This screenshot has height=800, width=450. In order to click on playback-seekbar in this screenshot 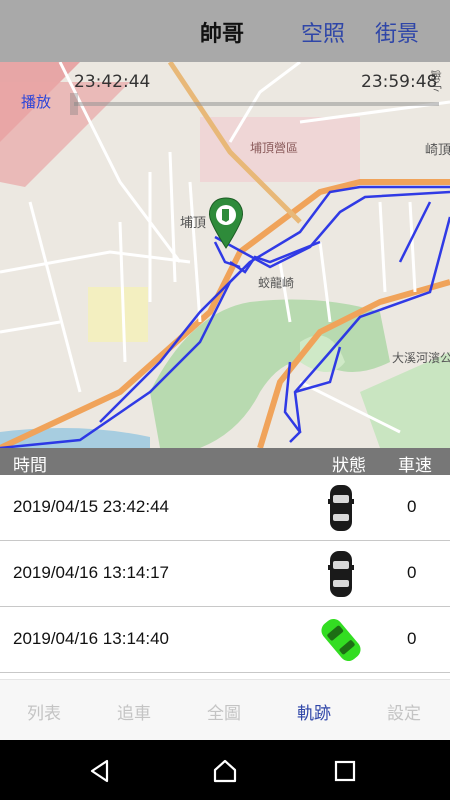, I will do `click(256, 104)`.